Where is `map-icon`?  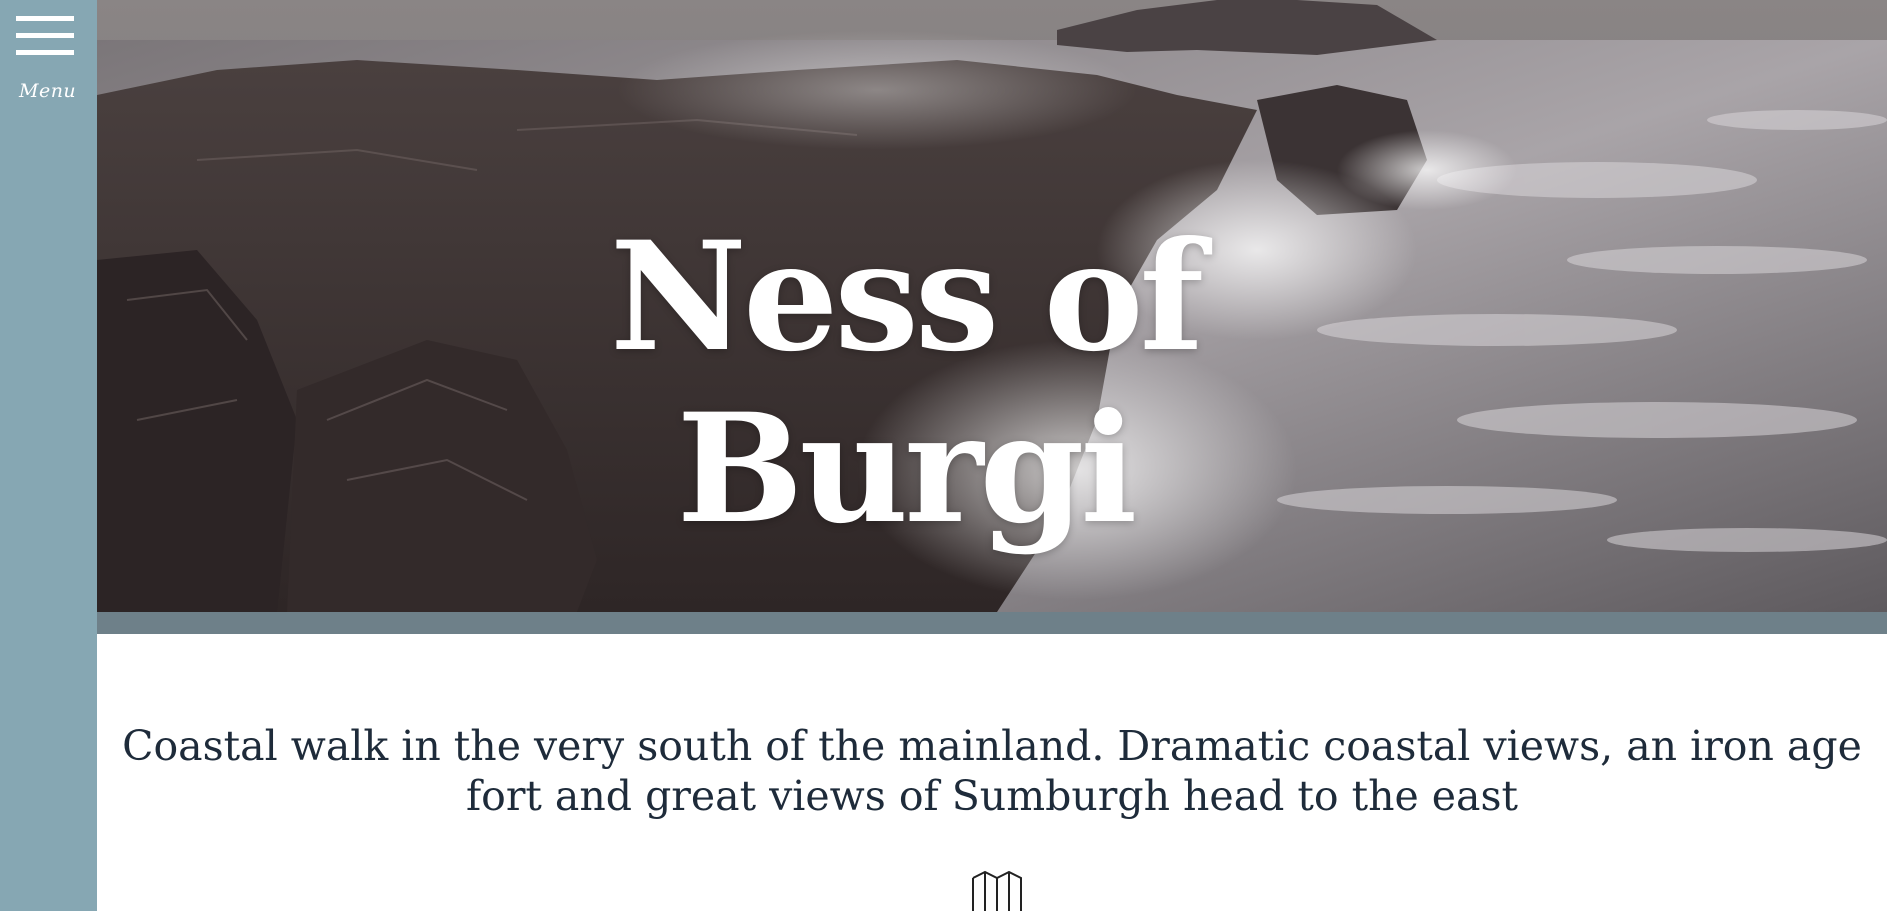
map-icon is located at coordinates (997, 890).